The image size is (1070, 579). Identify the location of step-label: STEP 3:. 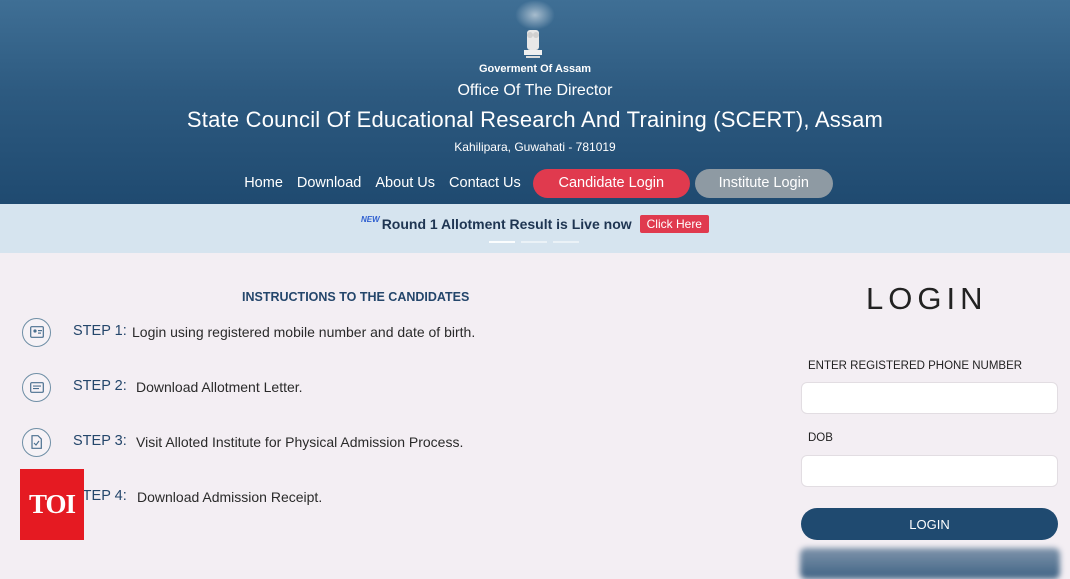
(100, 441).